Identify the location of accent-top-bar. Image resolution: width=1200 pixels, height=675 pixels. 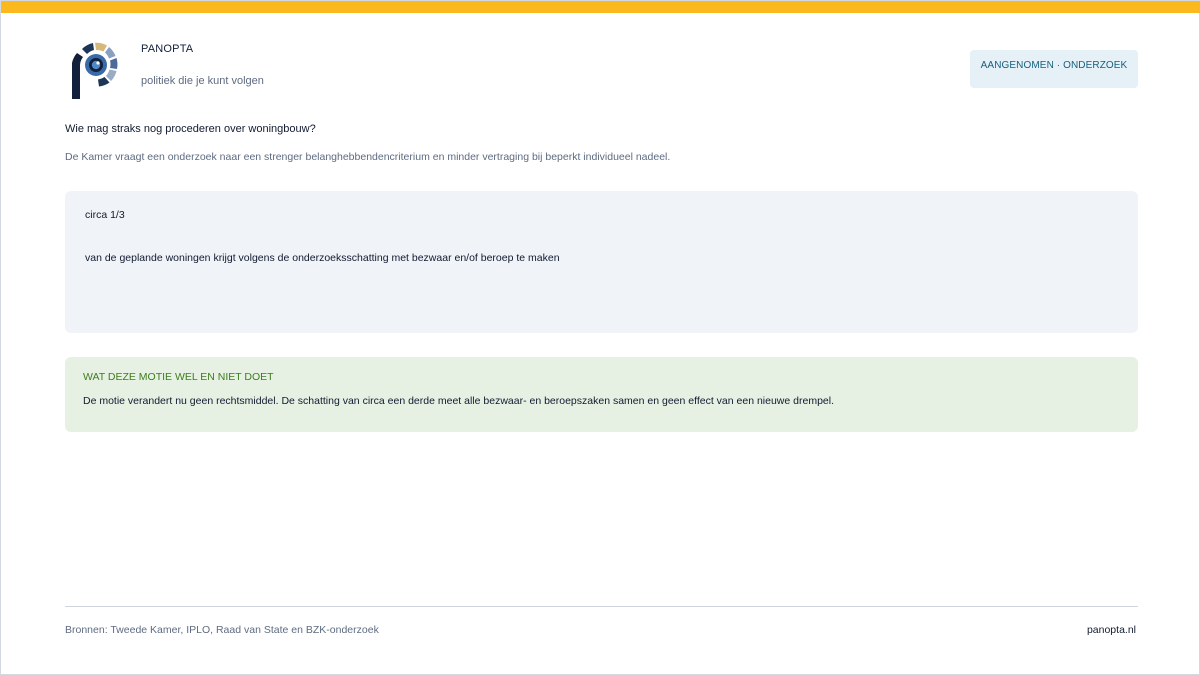
(600, 7).